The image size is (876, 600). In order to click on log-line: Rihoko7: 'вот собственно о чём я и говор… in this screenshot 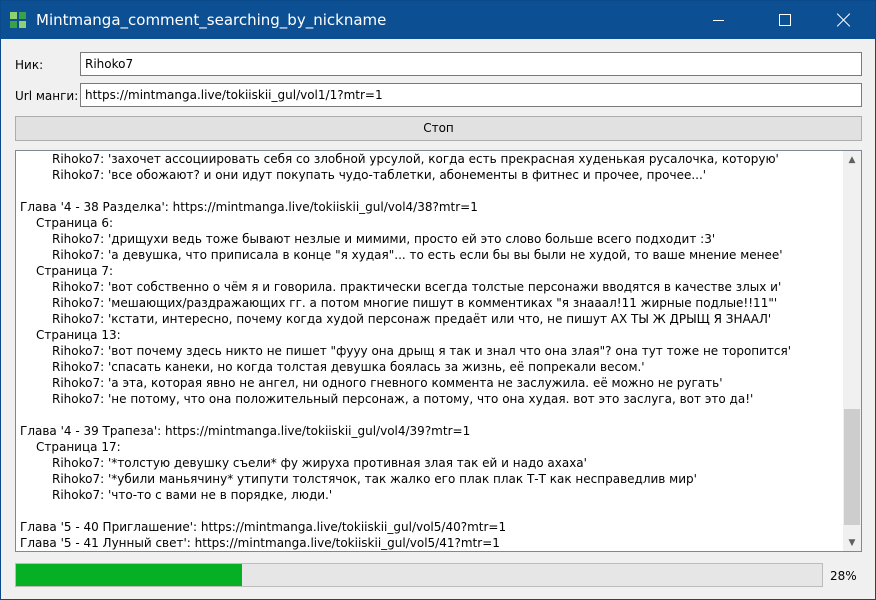, I will do `click(417, 287)`.